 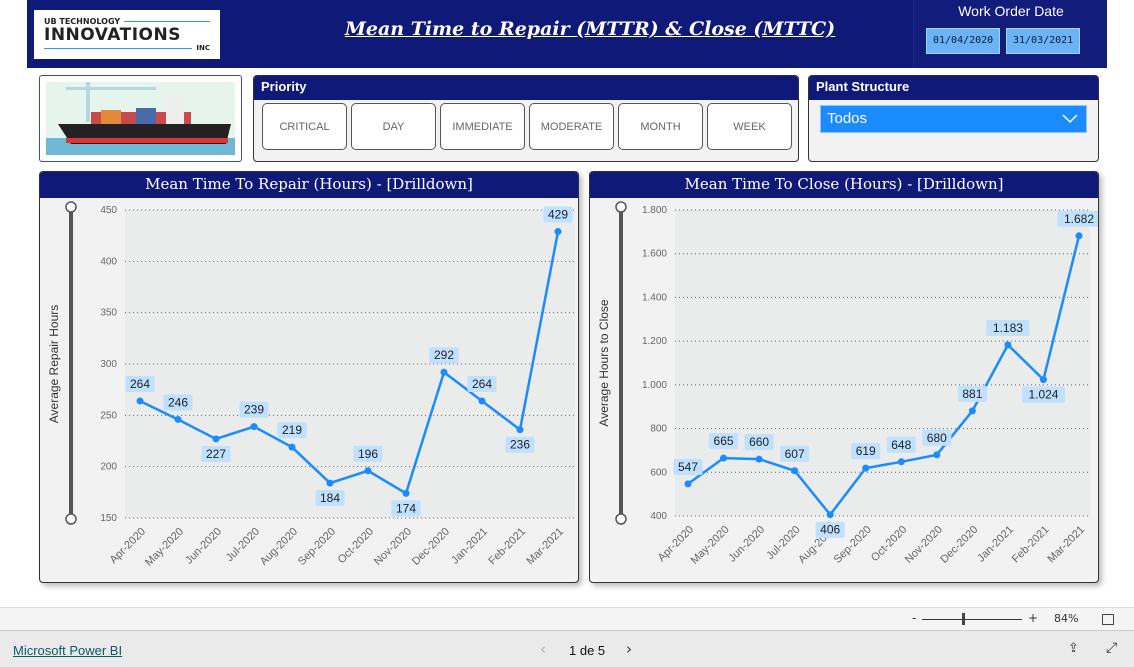 I want to click on data-label: 881, so click(x=972, y=394).